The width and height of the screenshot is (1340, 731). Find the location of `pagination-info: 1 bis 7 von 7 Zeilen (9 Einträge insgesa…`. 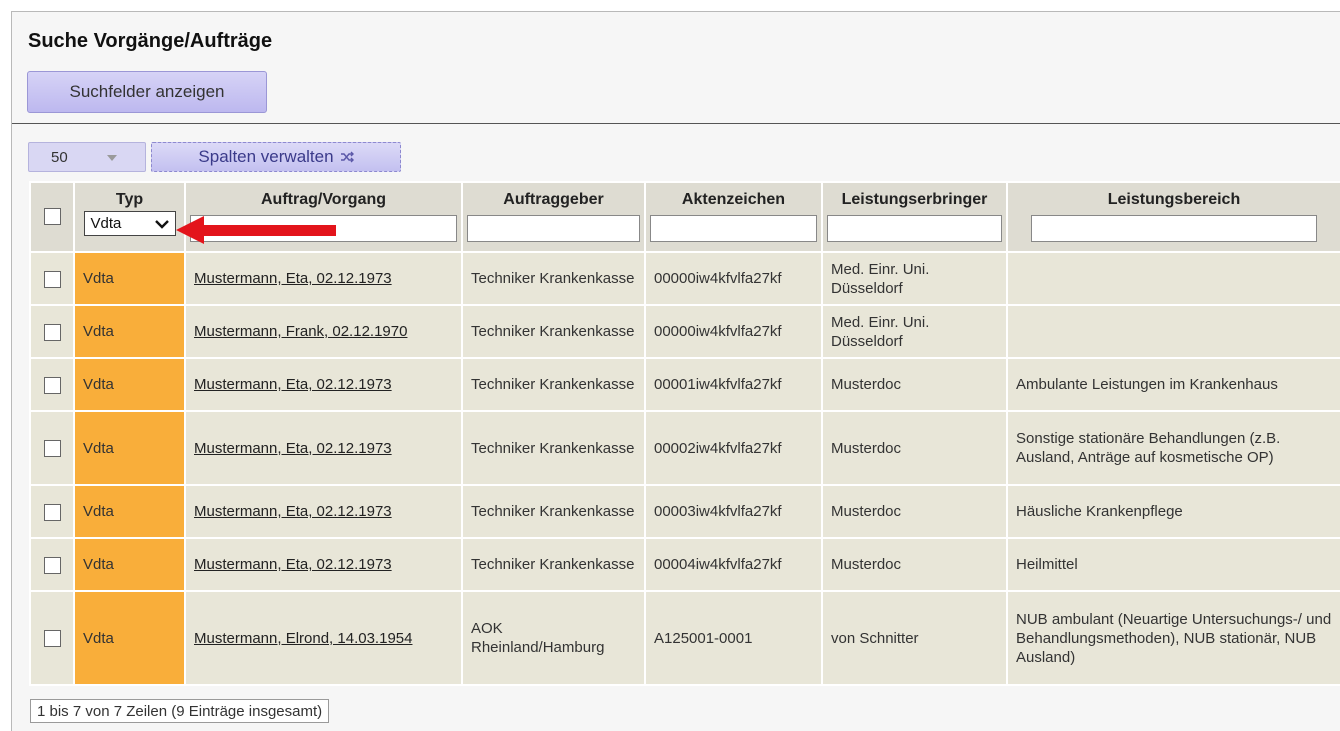

pagination-info: 1 bis 7 von 7 Zeilen (9 Einträge insgesa… is located at coordinates (180, 711).